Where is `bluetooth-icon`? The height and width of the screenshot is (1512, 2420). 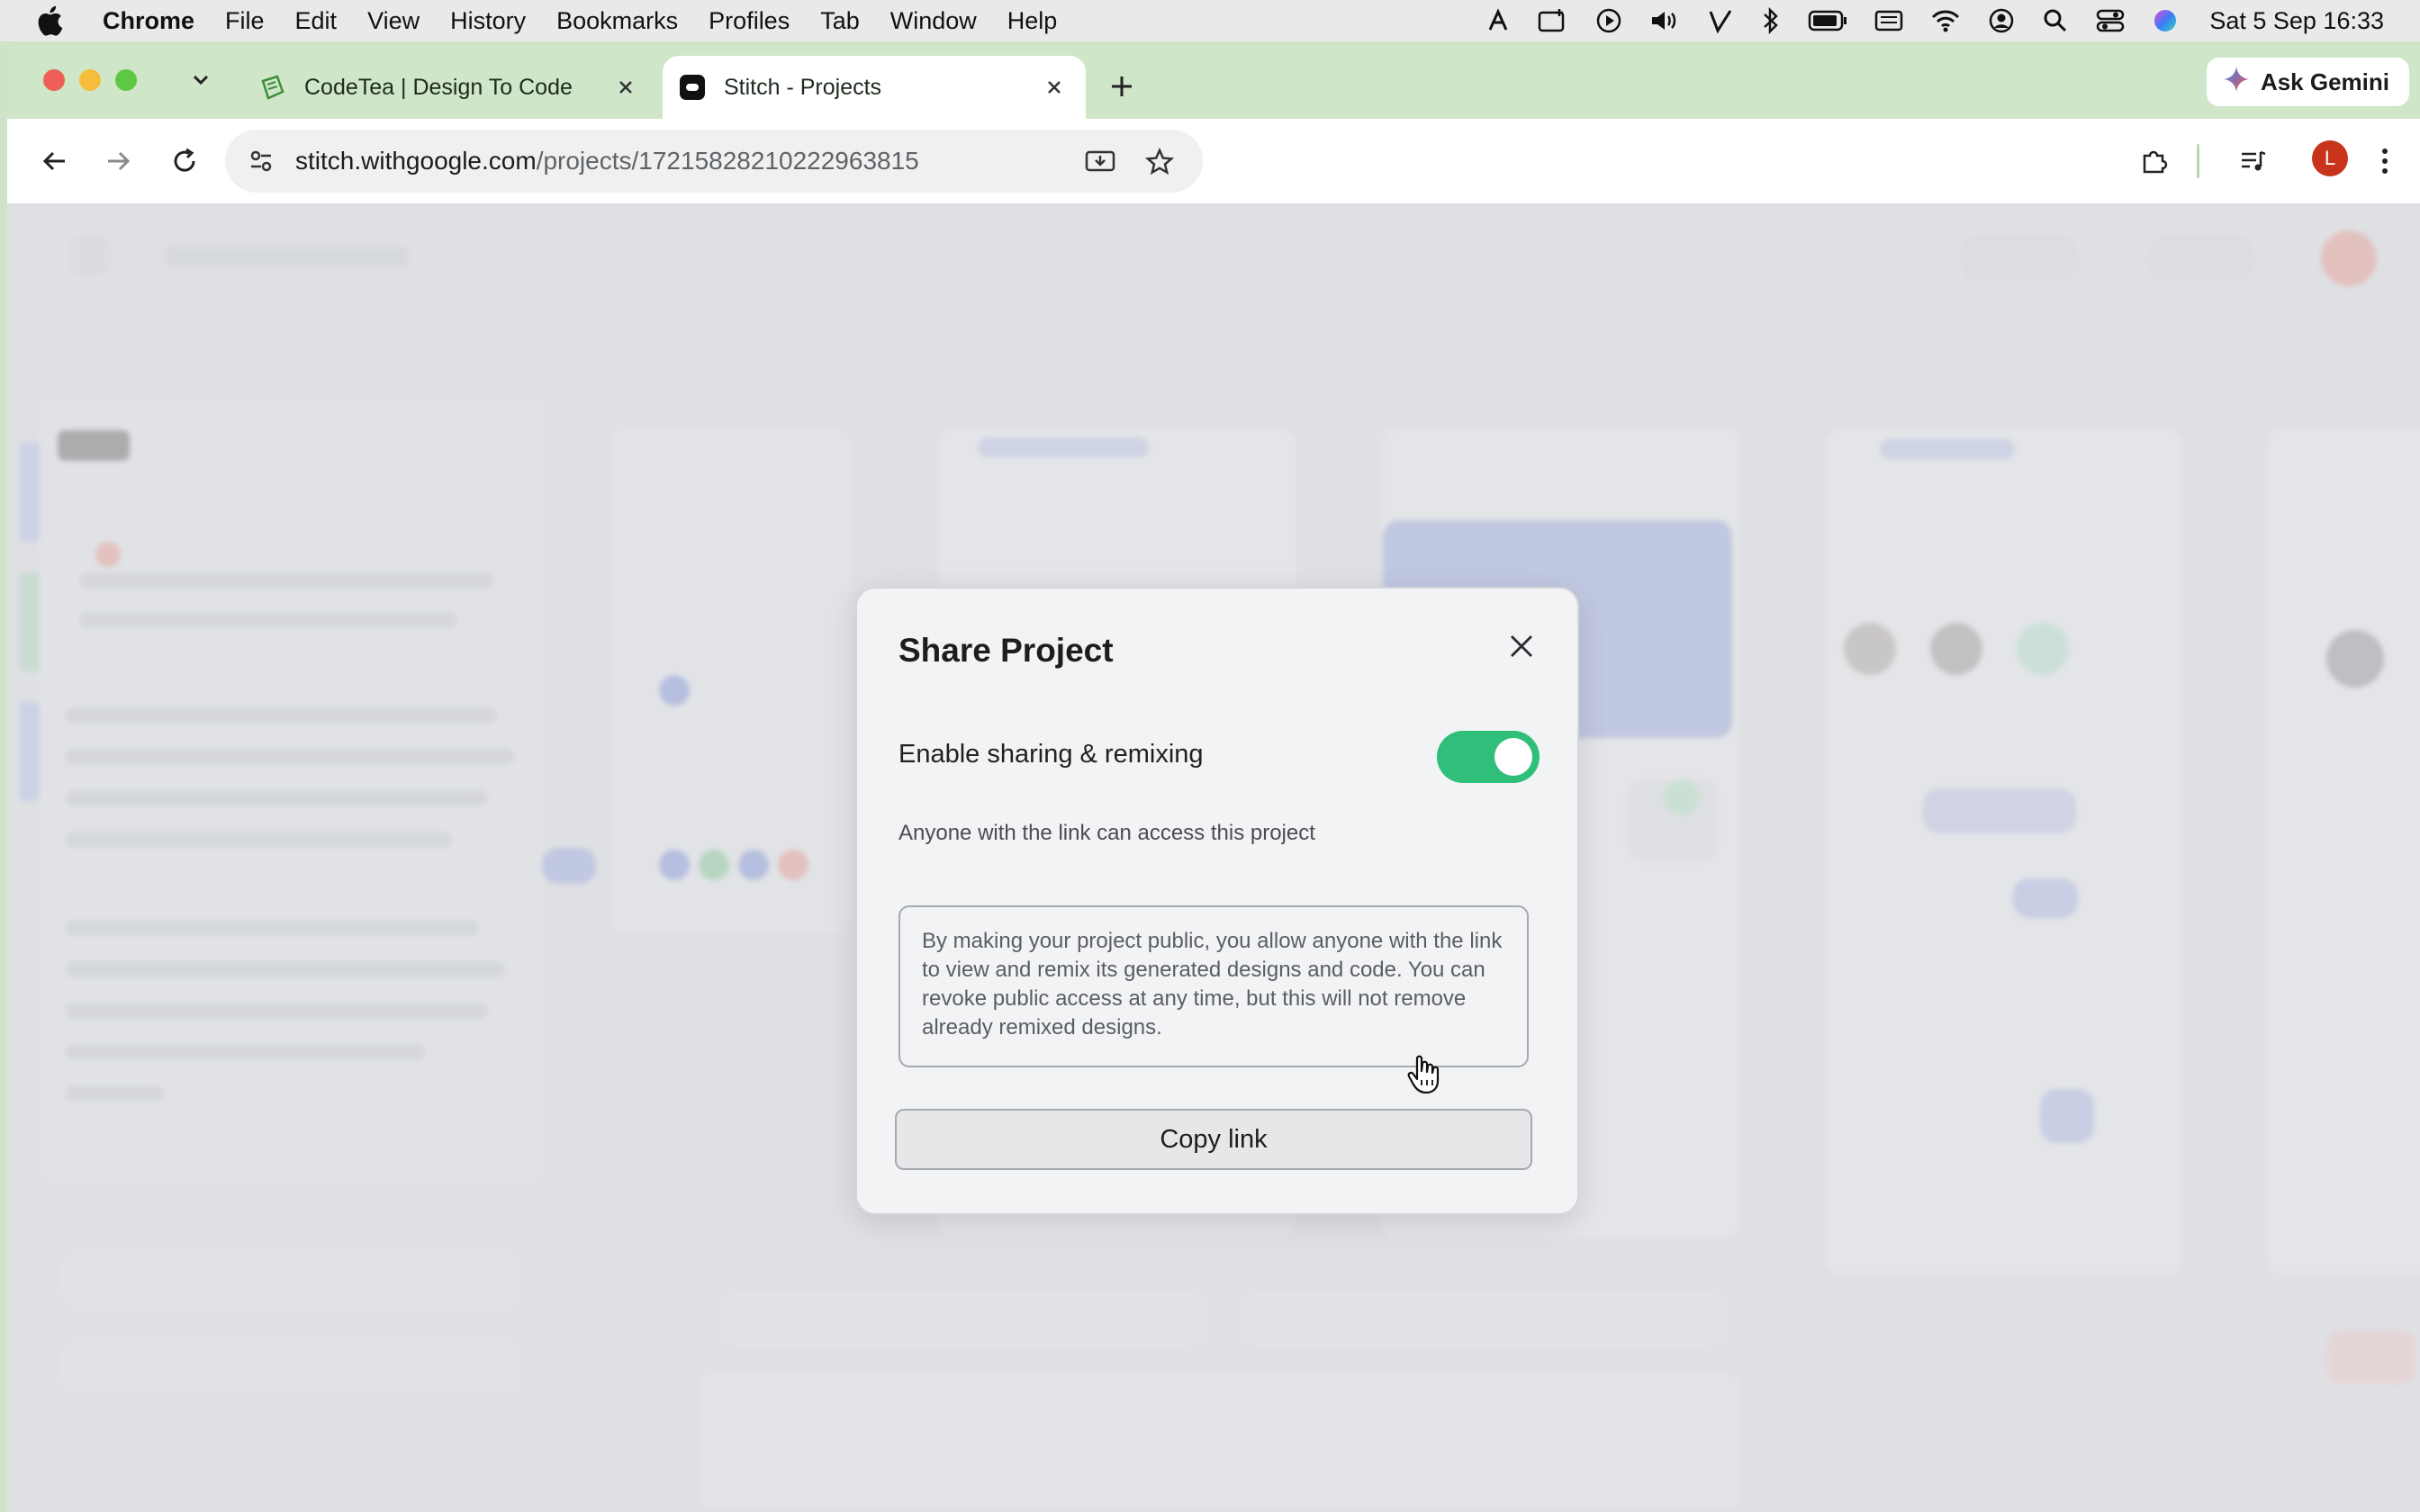
bluetooth-icon is located at coordinates (1771, 20).